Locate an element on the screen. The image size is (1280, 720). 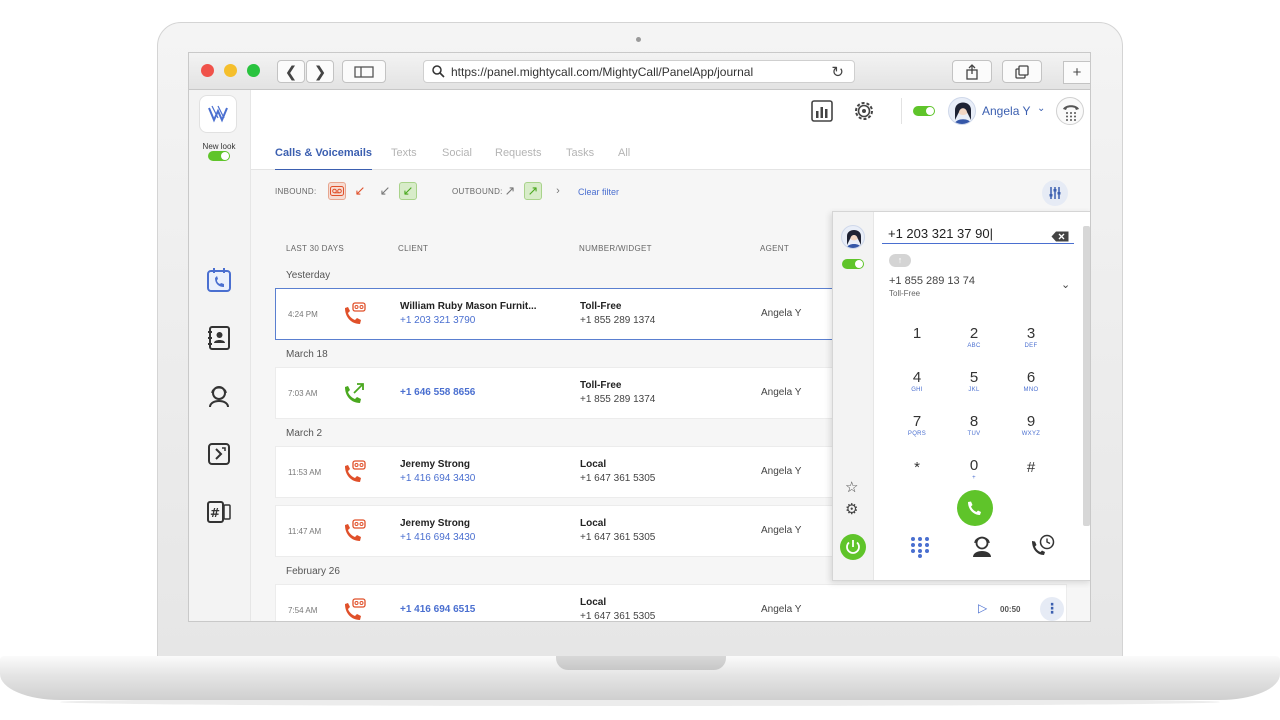
new-tab-button: + is located at coordinates (1076, 72).